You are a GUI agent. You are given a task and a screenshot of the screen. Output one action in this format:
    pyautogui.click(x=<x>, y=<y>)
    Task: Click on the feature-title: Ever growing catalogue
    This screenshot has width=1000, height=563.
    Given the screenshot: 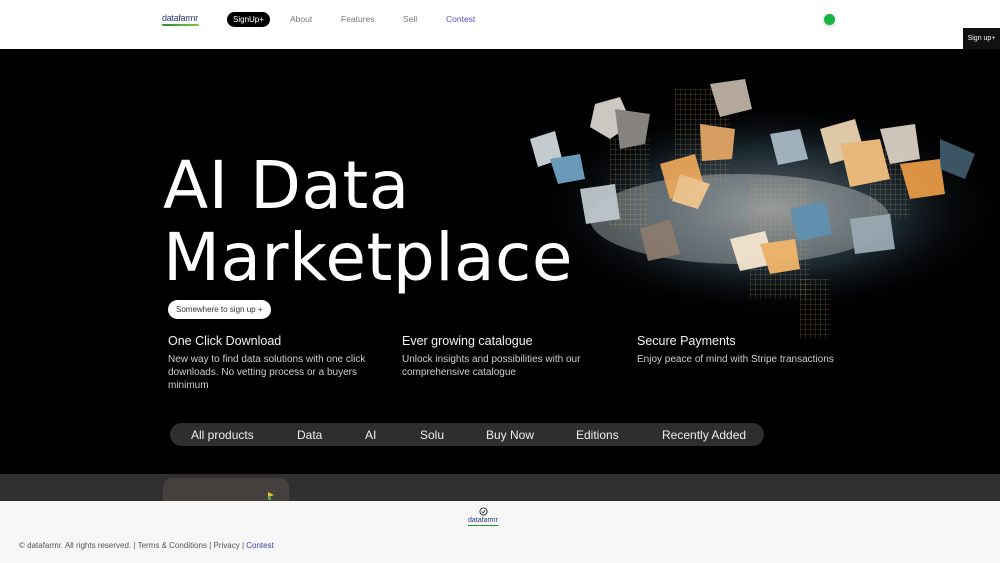 What is the action you would take?
    pyautogui.click(x=467, y=341)
    